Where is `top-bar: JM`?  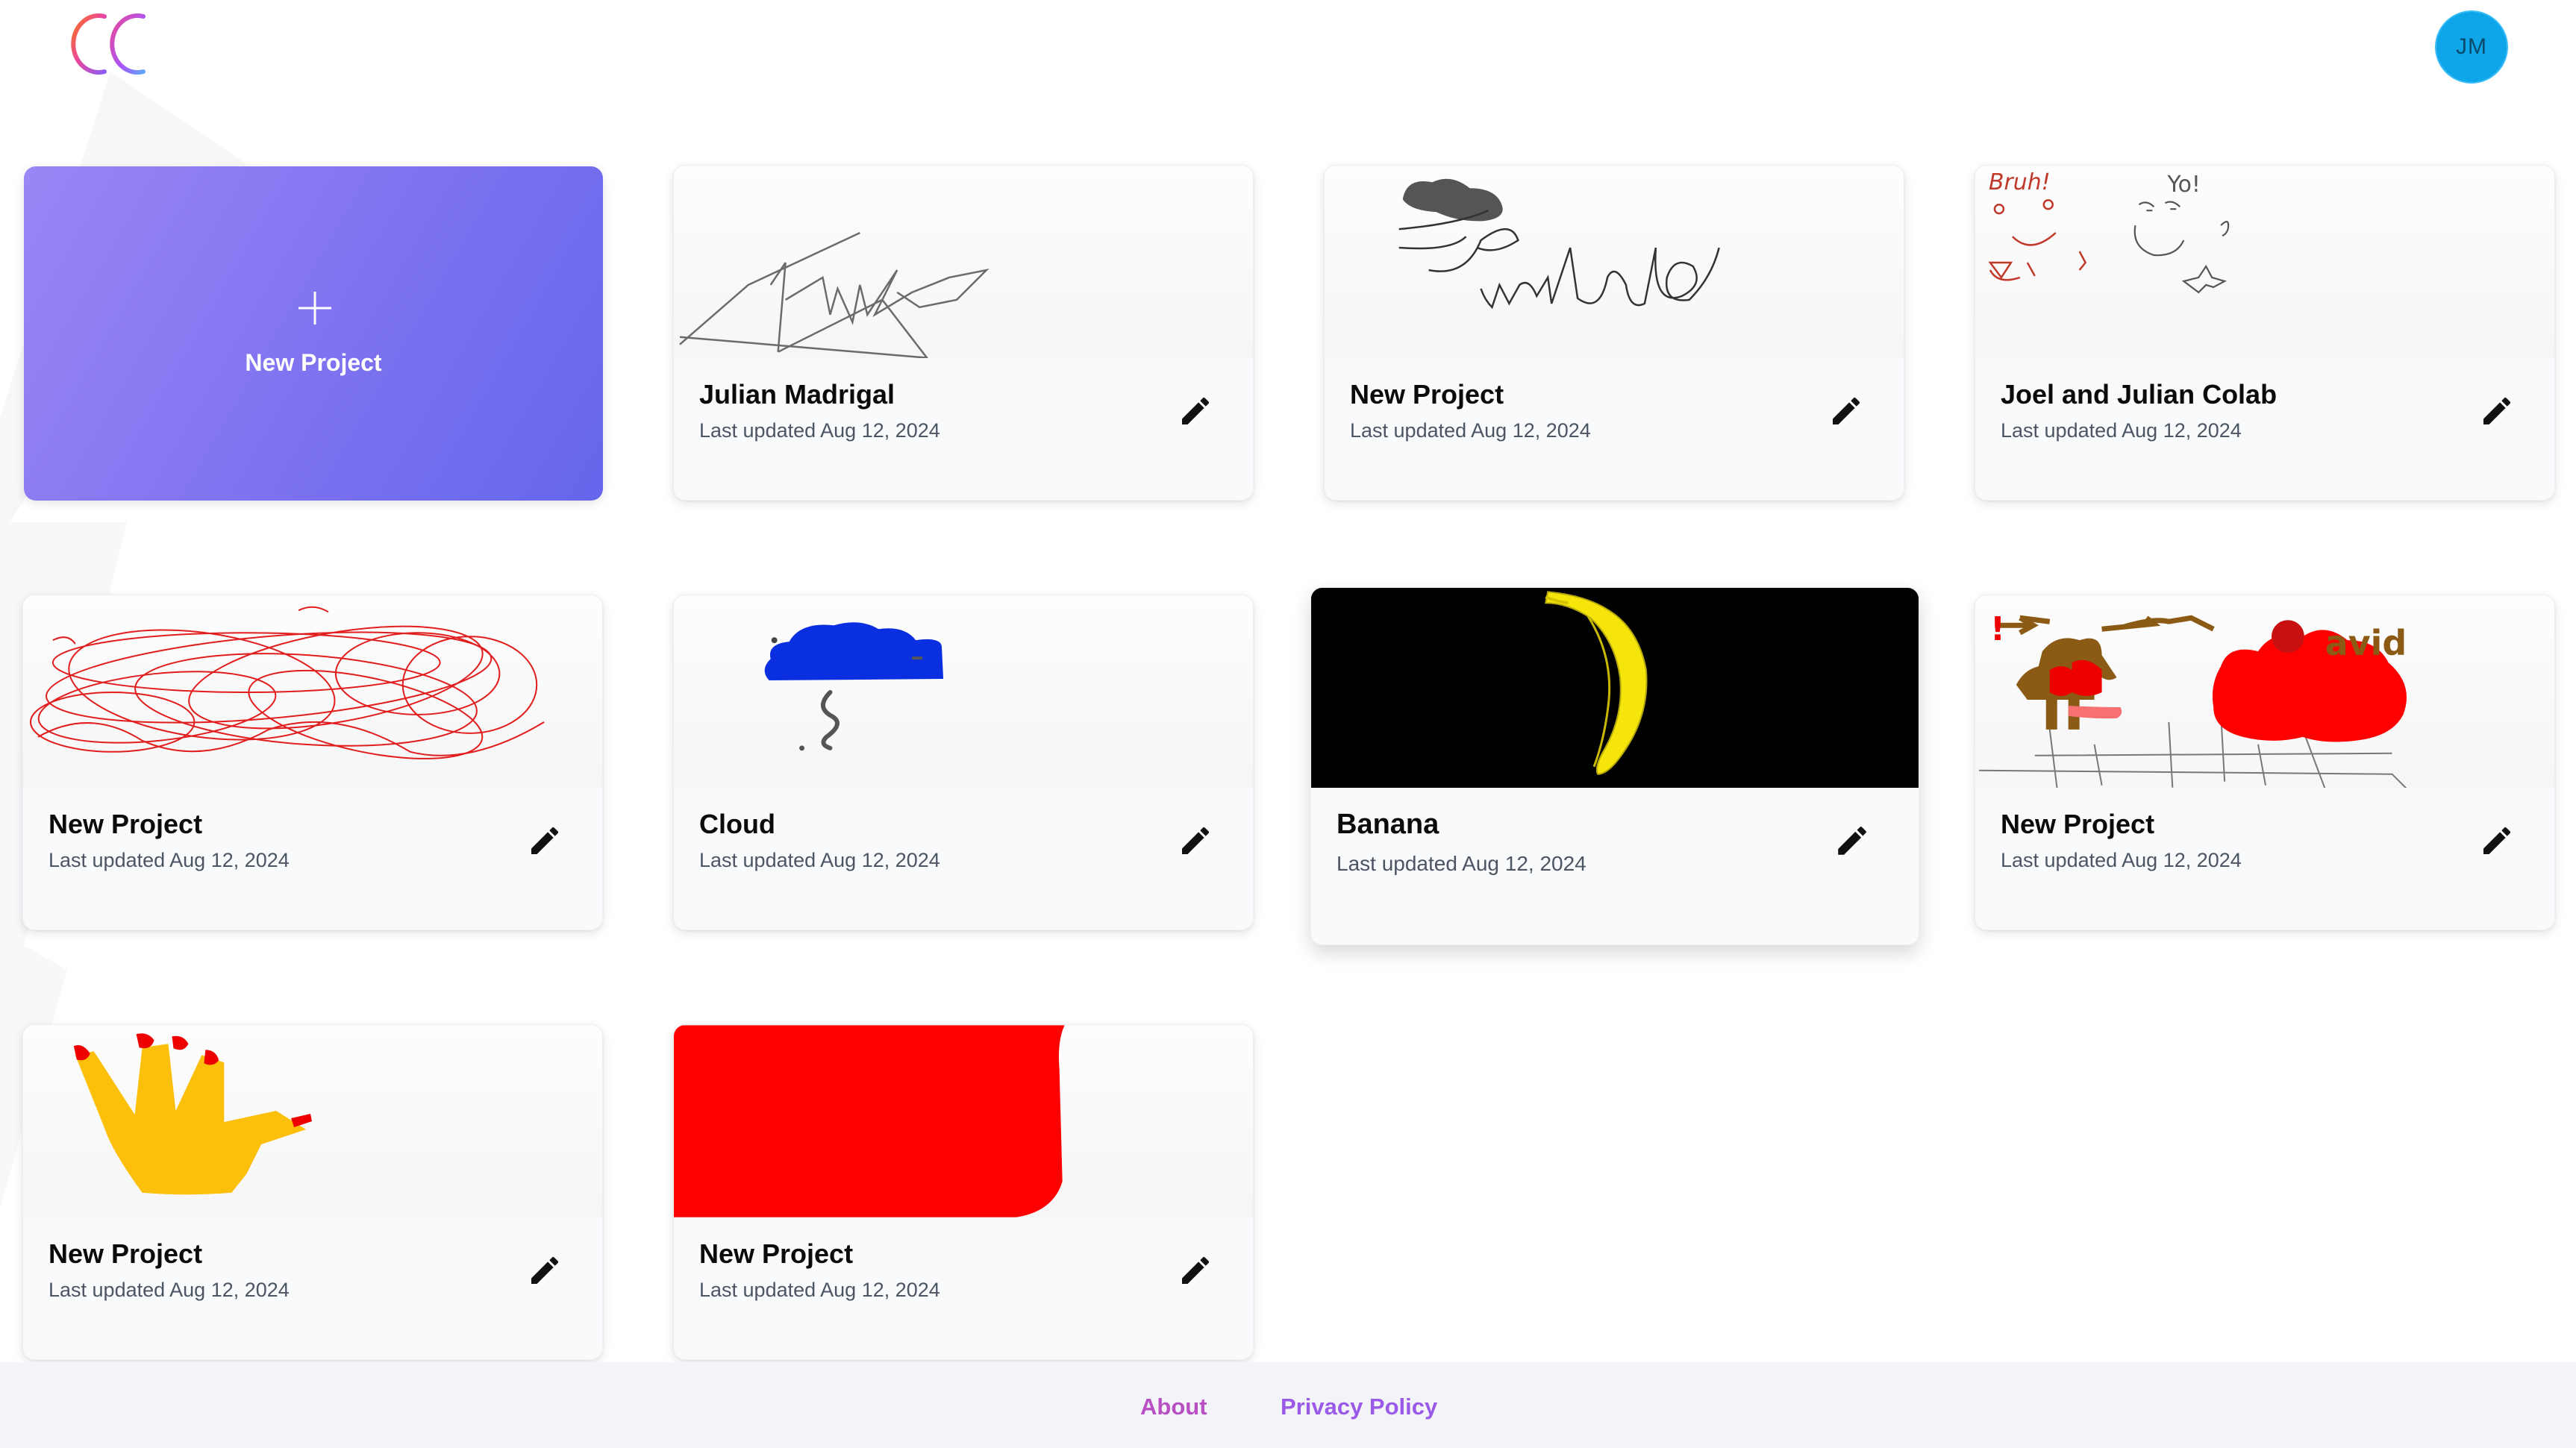
top-bar: JM is located at coordinates (1288, 56).